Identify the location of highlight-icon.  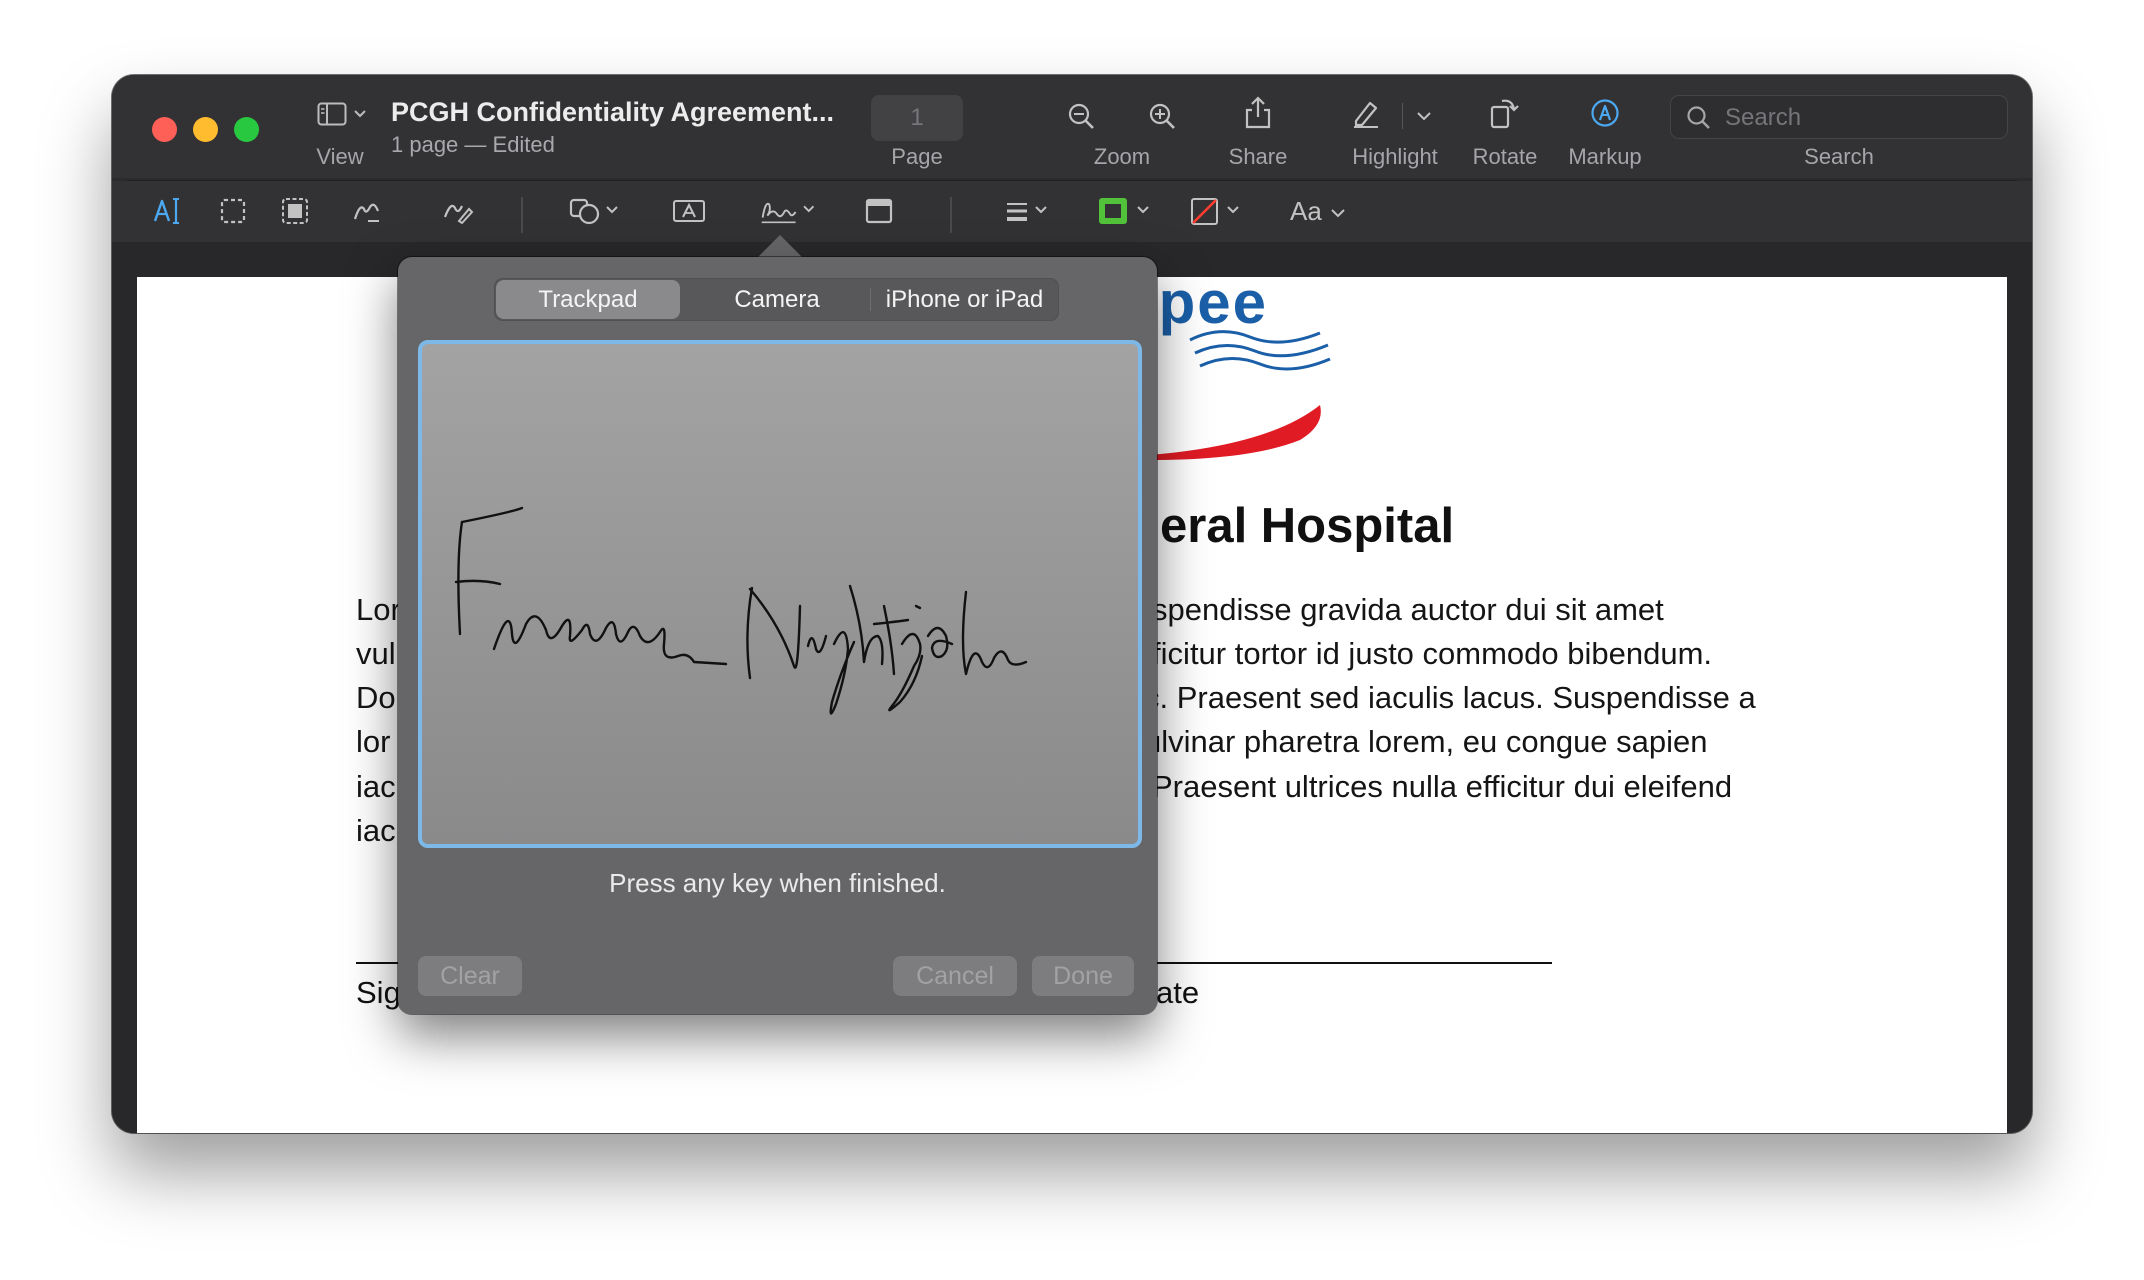
(1366, 113).